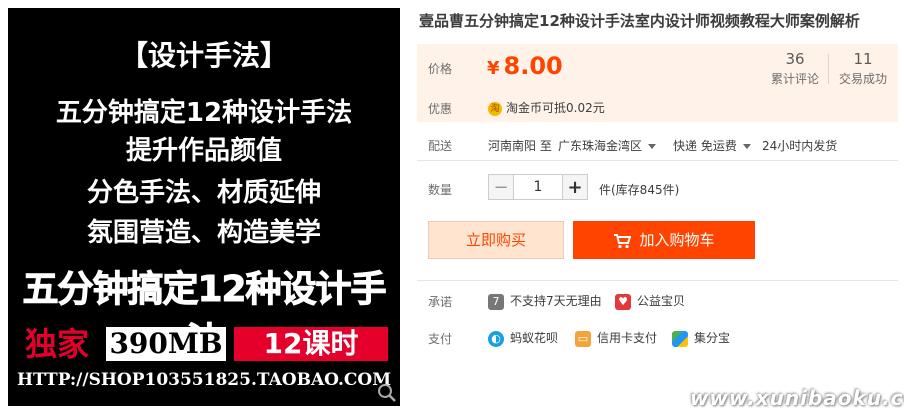 This screenshot has height=413, width=904. I want to click on quantity-input: 1, so click(538, 187).